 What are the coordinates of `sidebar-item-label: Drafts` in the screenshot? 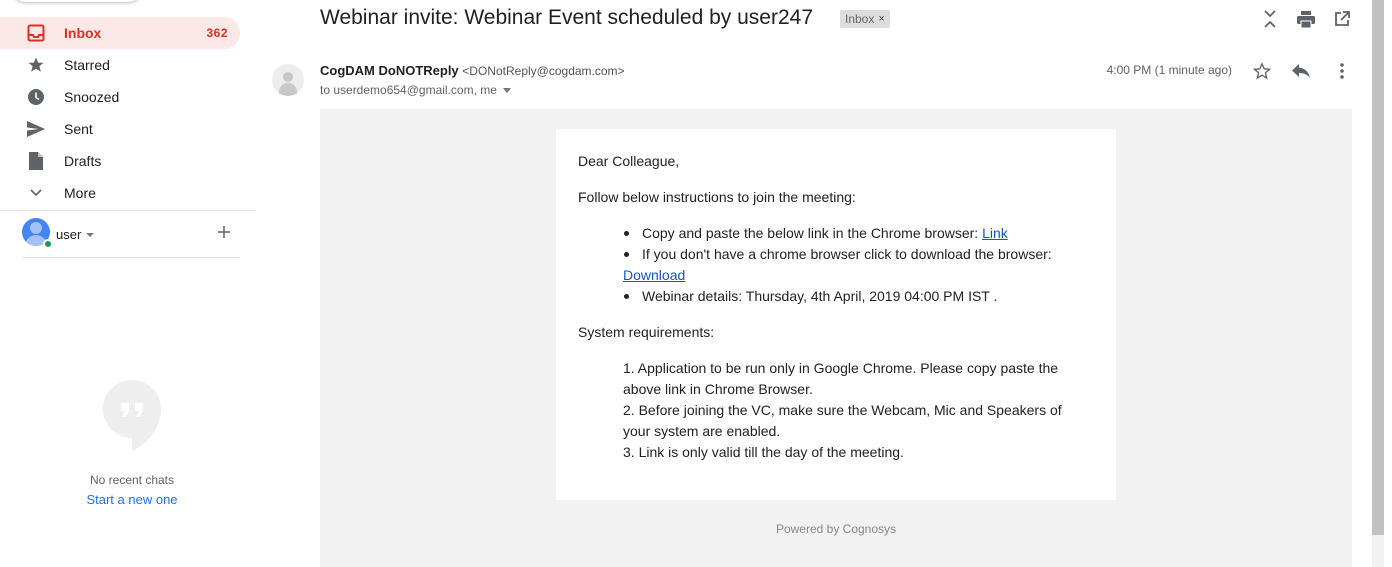 It's located at (83, 161).